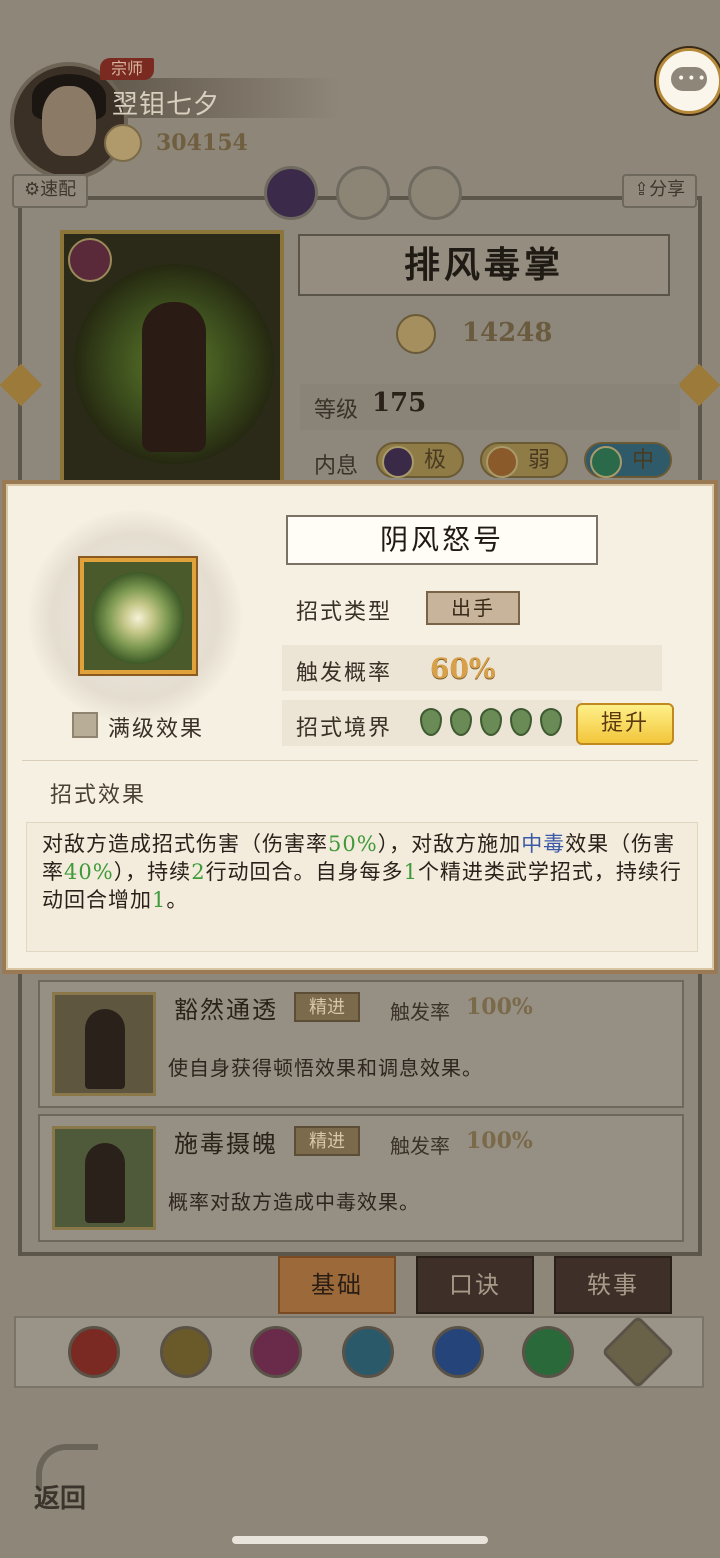  What do you see at coordinates (458, 1352) in the screenshot?
I see `yinyang-category-icon` at bounding box center [458, 1352].